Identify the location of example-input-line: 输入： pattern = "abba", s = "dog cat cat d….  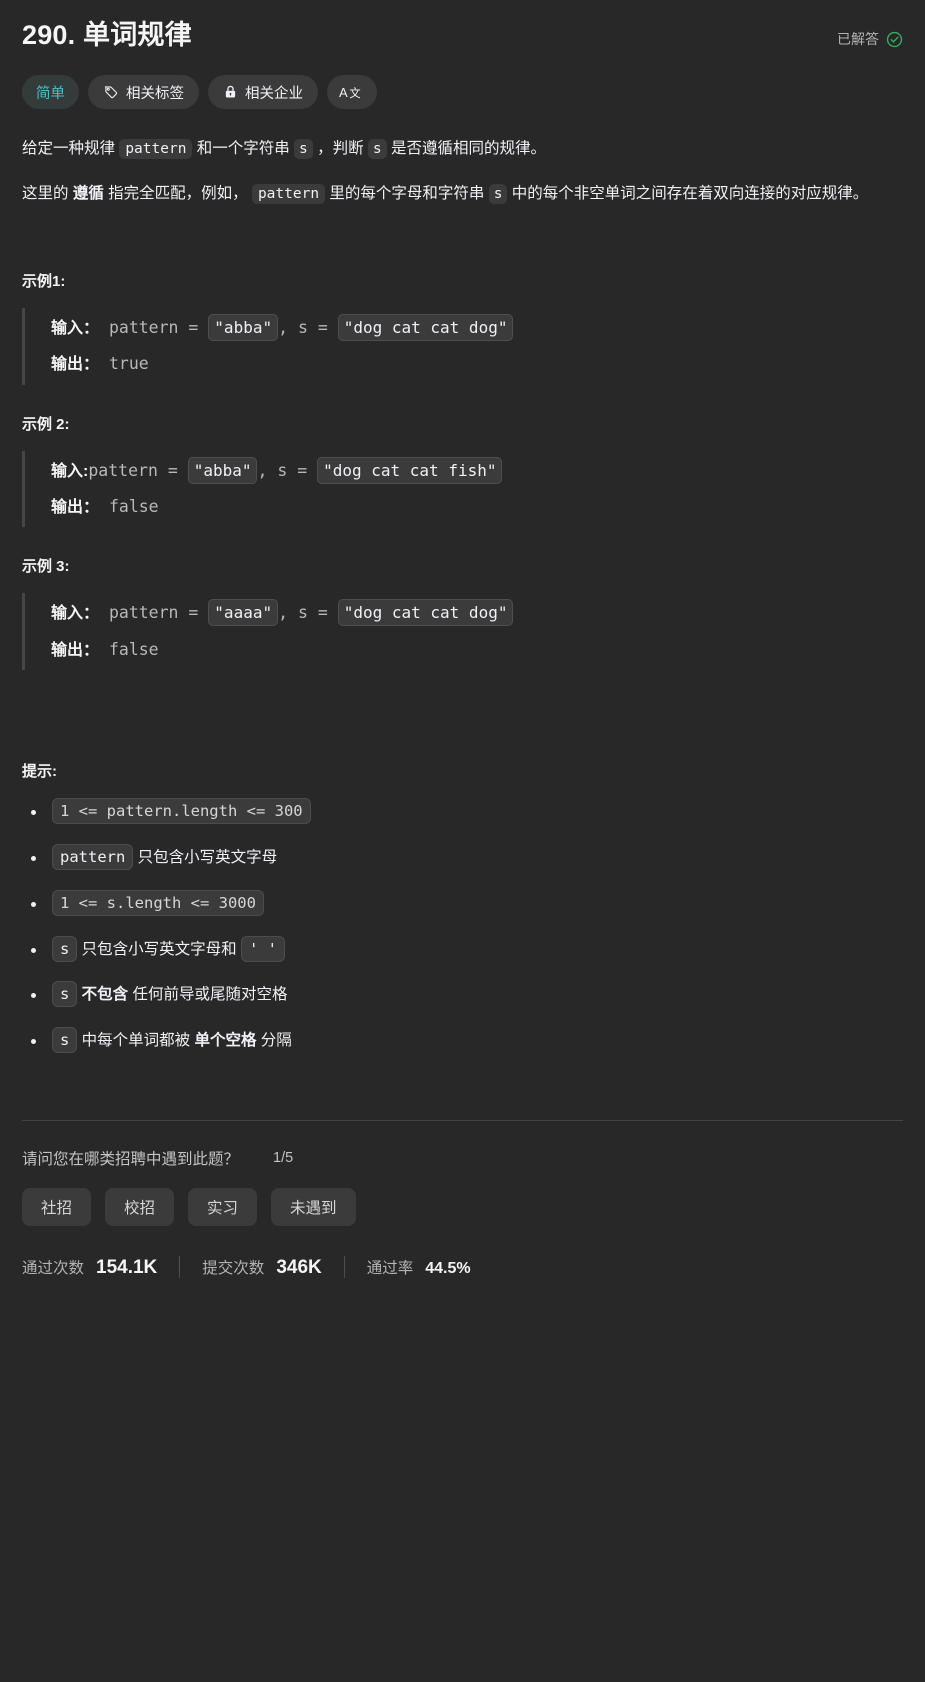
(477, 328).